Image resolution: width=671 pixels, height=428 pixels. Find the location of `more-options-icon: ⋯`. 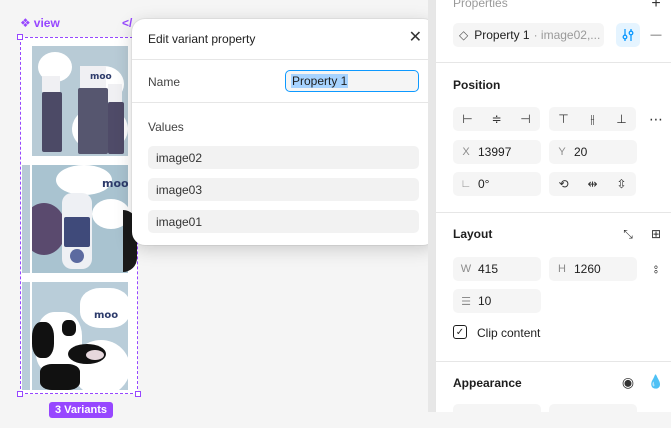

more-options-icon: ⋯ is located at coordinates (656, 119).